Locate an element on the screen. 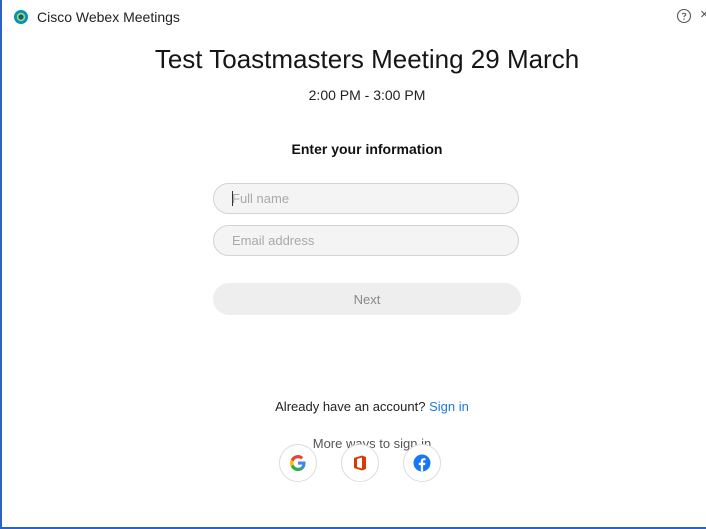 The image size is (706, 529). form-heading: Enter your information is located at coordinates (367, 149).